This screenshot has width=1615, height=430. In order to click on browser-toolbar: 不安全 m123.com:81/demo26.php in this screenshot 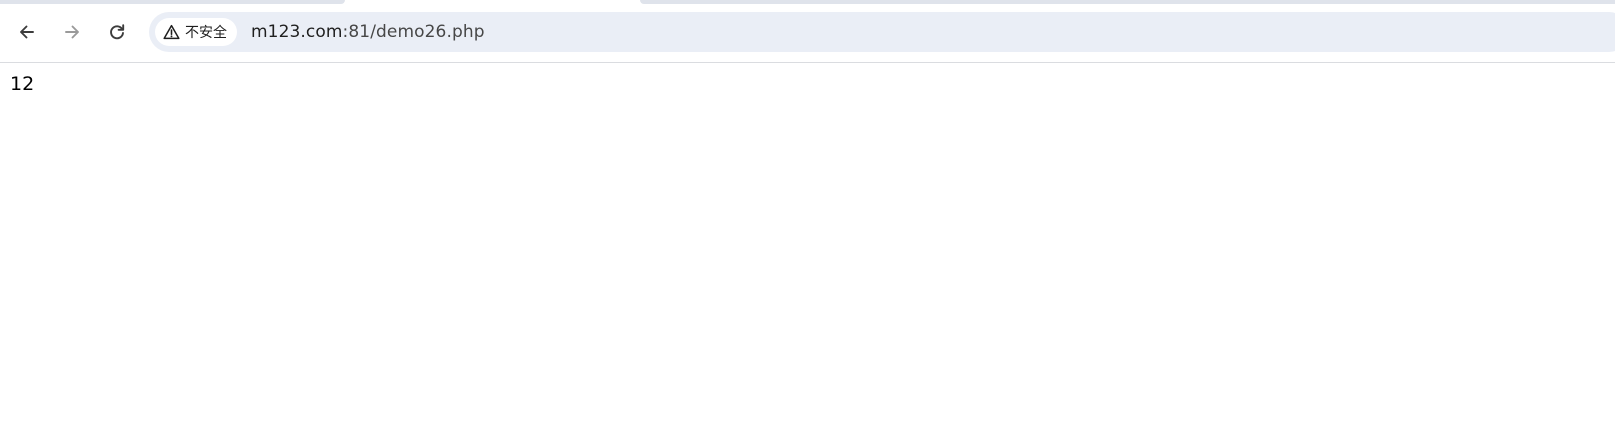, I will do `click(807, 34)`.